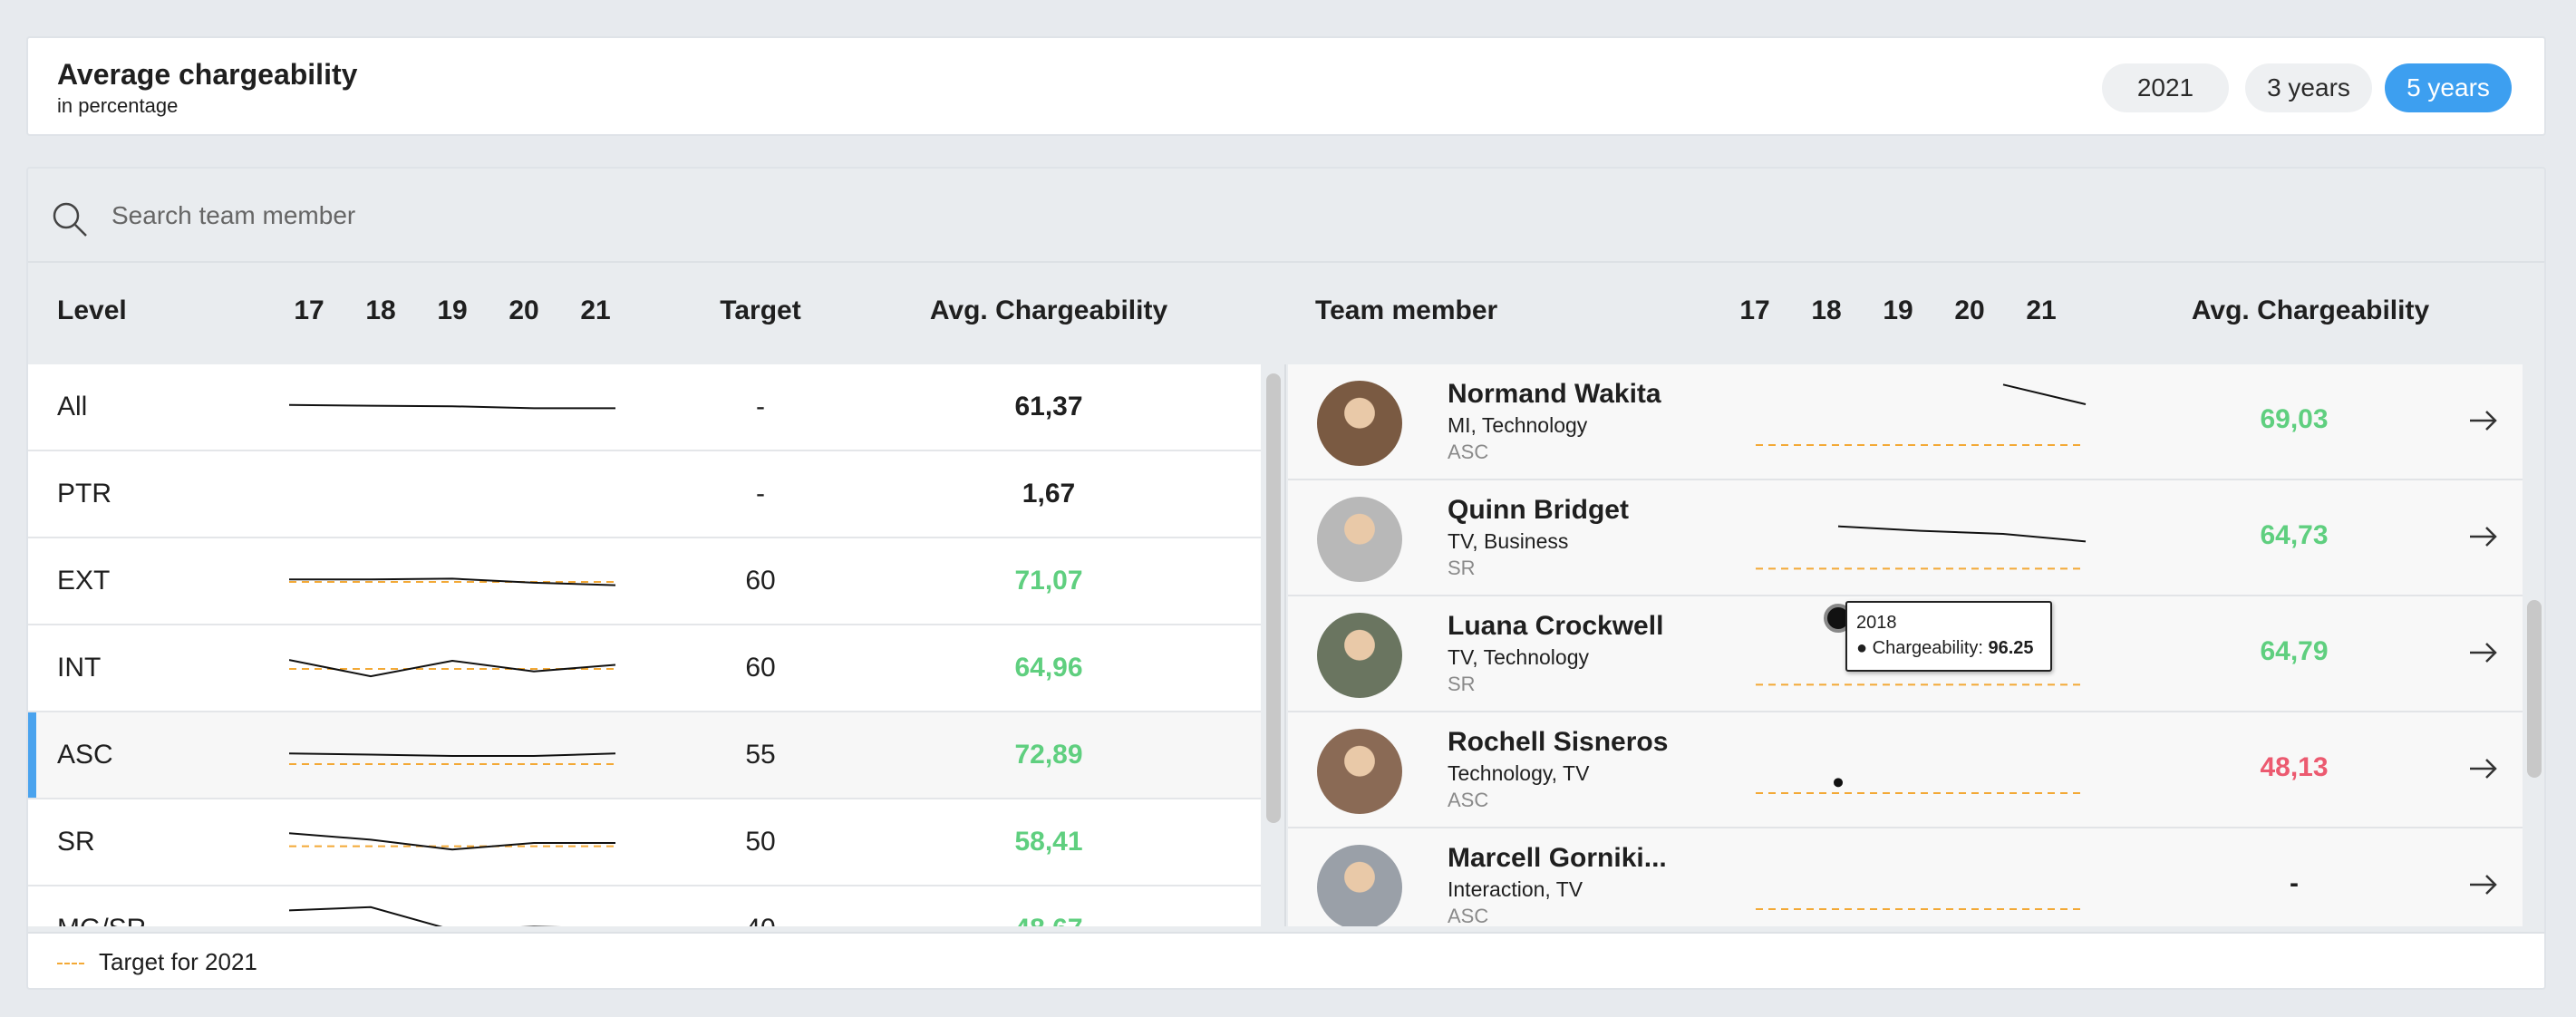 Image resolution: width=2576 pixels, height=1017 pixels. Describe the element at coordinates (2308, 87) in the screenshot. I see `range-button-3-years: 3 years` at that location.